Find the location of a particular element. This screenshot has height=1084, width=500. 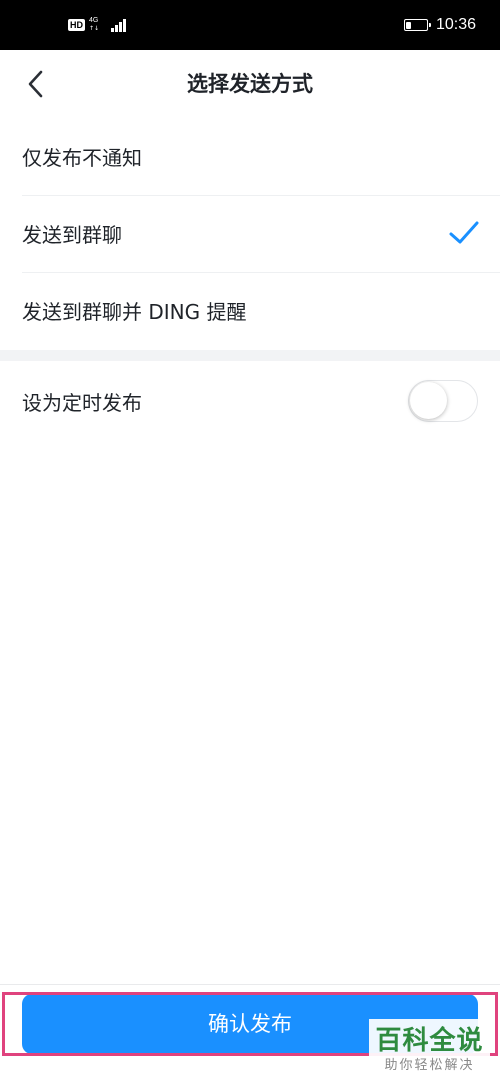

network-label: 4G is located at coordinates (94, 20).